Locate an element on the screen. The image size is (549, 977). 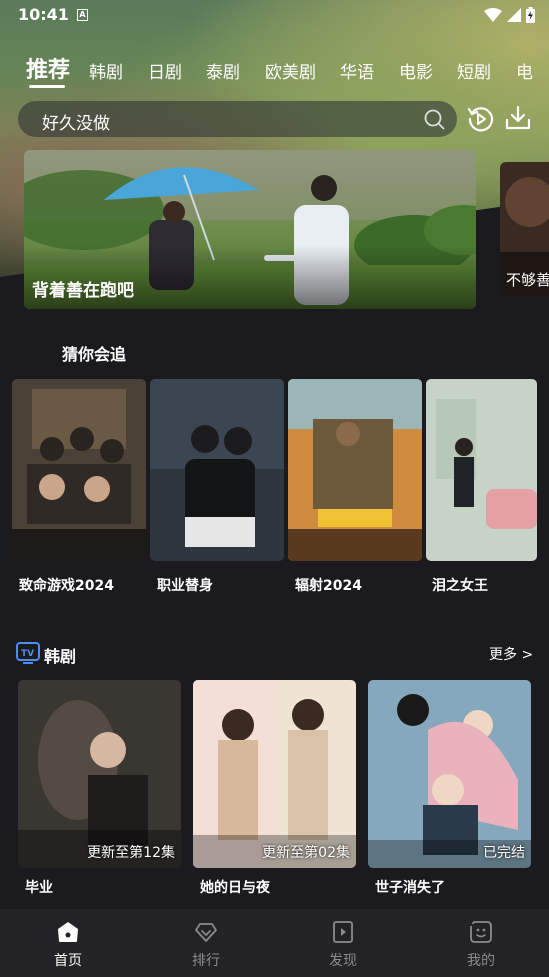
nav-label: 发现 is located at coordinates (343, 961).